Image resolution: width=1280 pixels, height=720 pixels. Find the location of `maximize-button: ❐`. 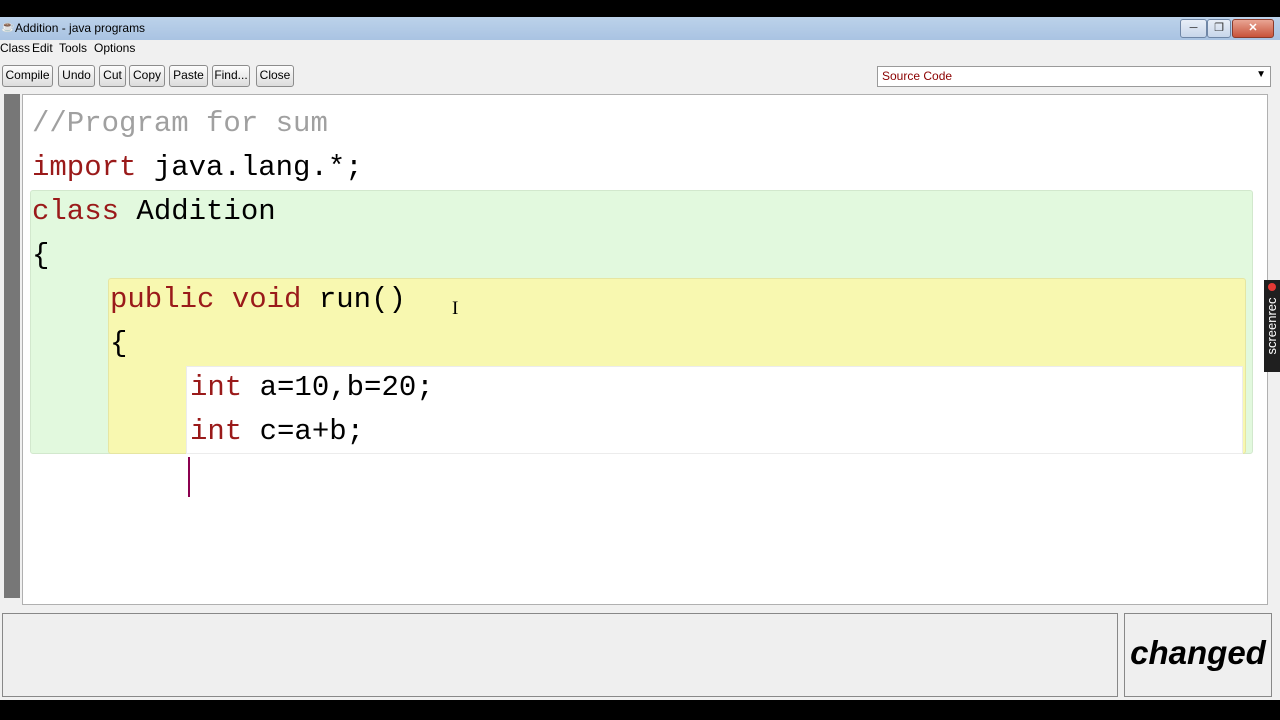

maximize-button: ❐ is located at coordinates (1219, 28).